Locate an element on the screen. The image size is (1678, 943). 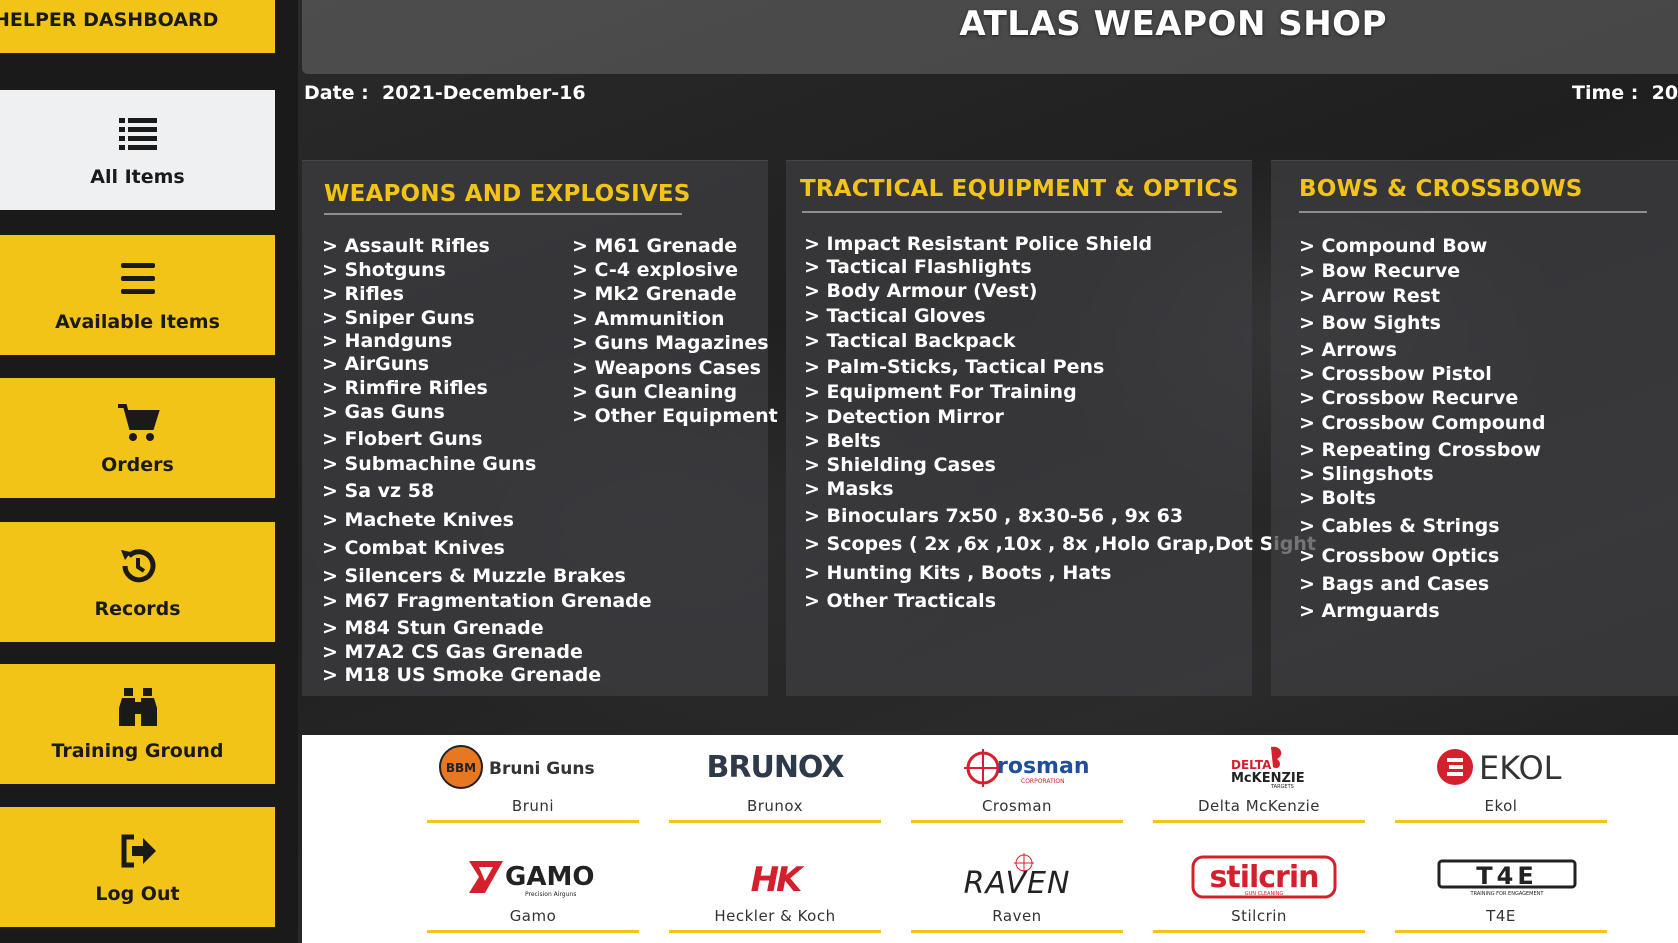
list-item: Body Armour (Vest) is located at coordinates (1060, 292).